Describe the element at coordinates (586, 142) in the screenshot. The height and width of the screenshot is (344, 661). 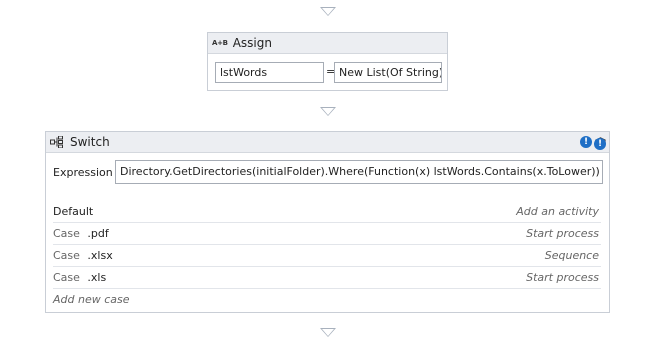
I see `validation-info-icon: !` at that location.